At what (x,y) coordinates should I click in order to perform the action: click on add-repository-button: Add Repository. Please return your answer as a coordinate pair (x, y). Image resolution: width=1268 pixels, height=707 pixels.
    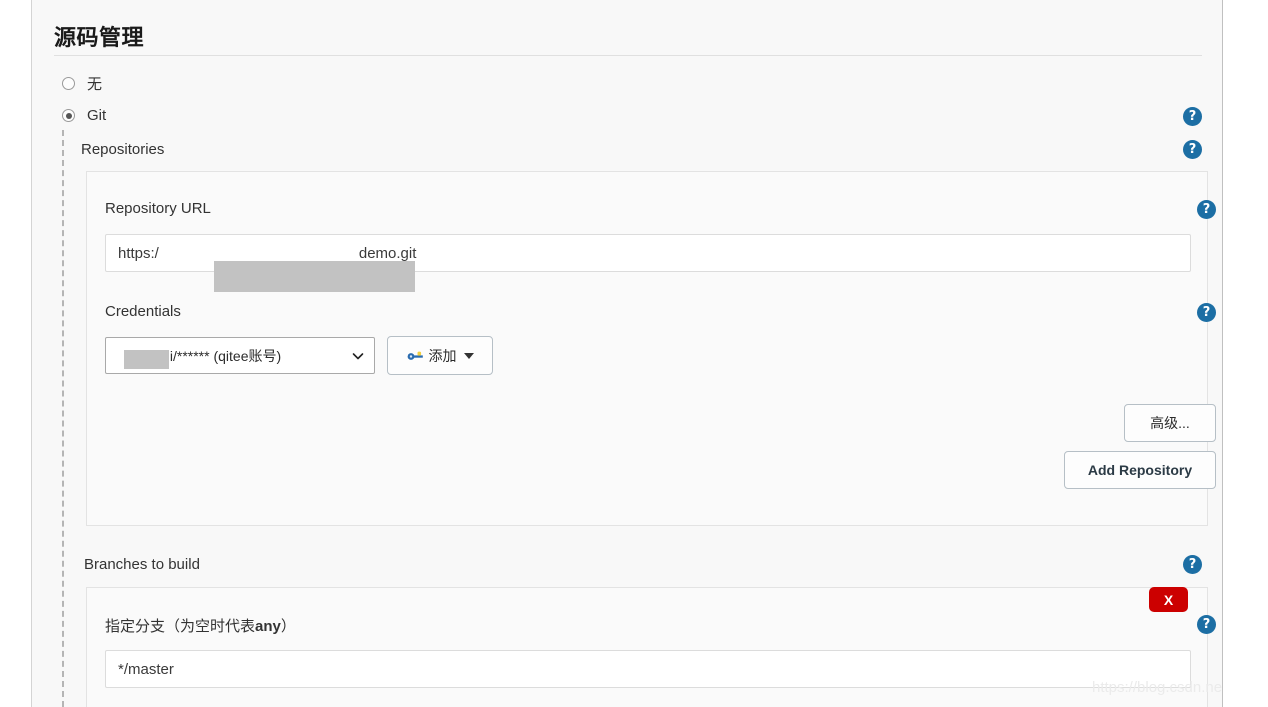
    Looking at the image, I should click on (1140, 470).